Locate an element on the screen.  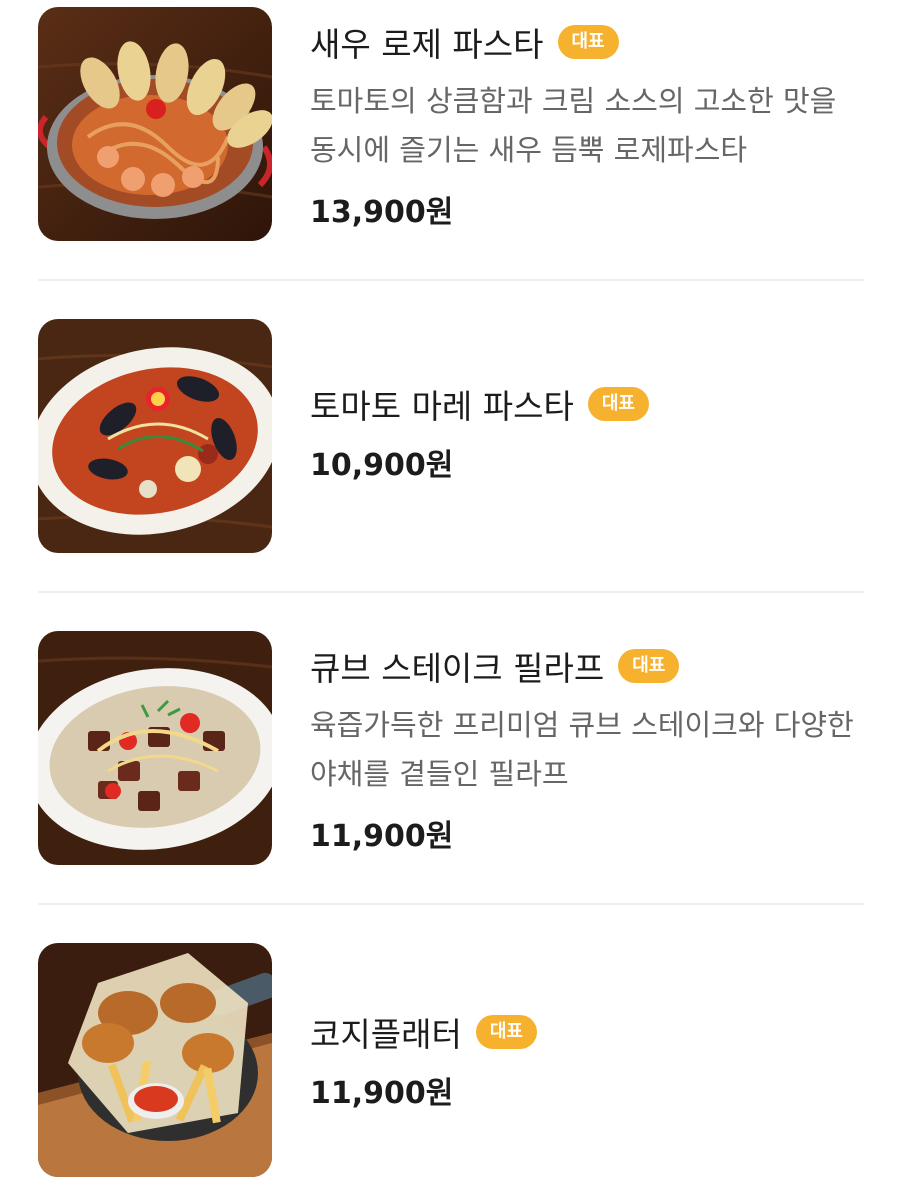
tomato-mare-pasta-photo is located at coordinates (155, 436).